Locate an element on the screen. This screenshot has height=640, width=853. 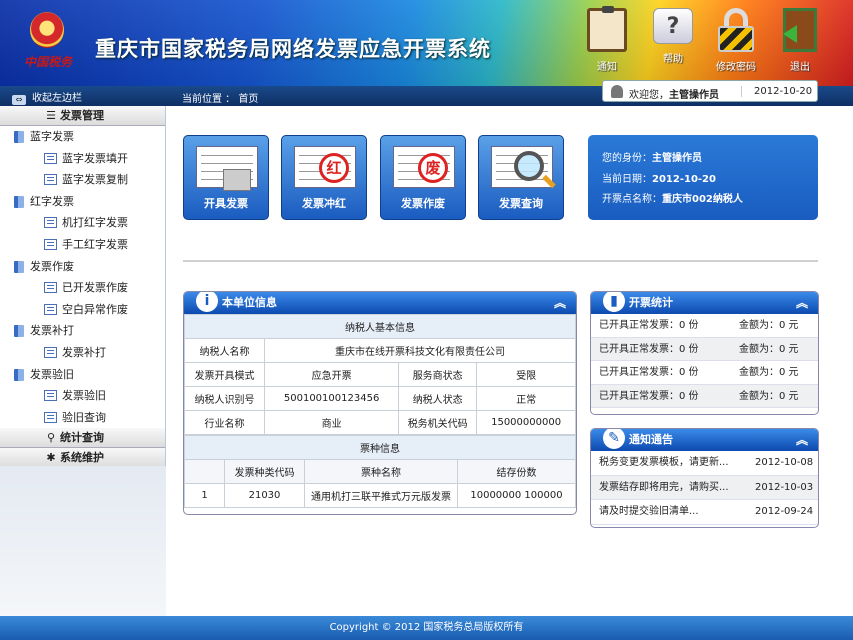
current-date: 2012-10-20 is located at coordinates (776, 91).